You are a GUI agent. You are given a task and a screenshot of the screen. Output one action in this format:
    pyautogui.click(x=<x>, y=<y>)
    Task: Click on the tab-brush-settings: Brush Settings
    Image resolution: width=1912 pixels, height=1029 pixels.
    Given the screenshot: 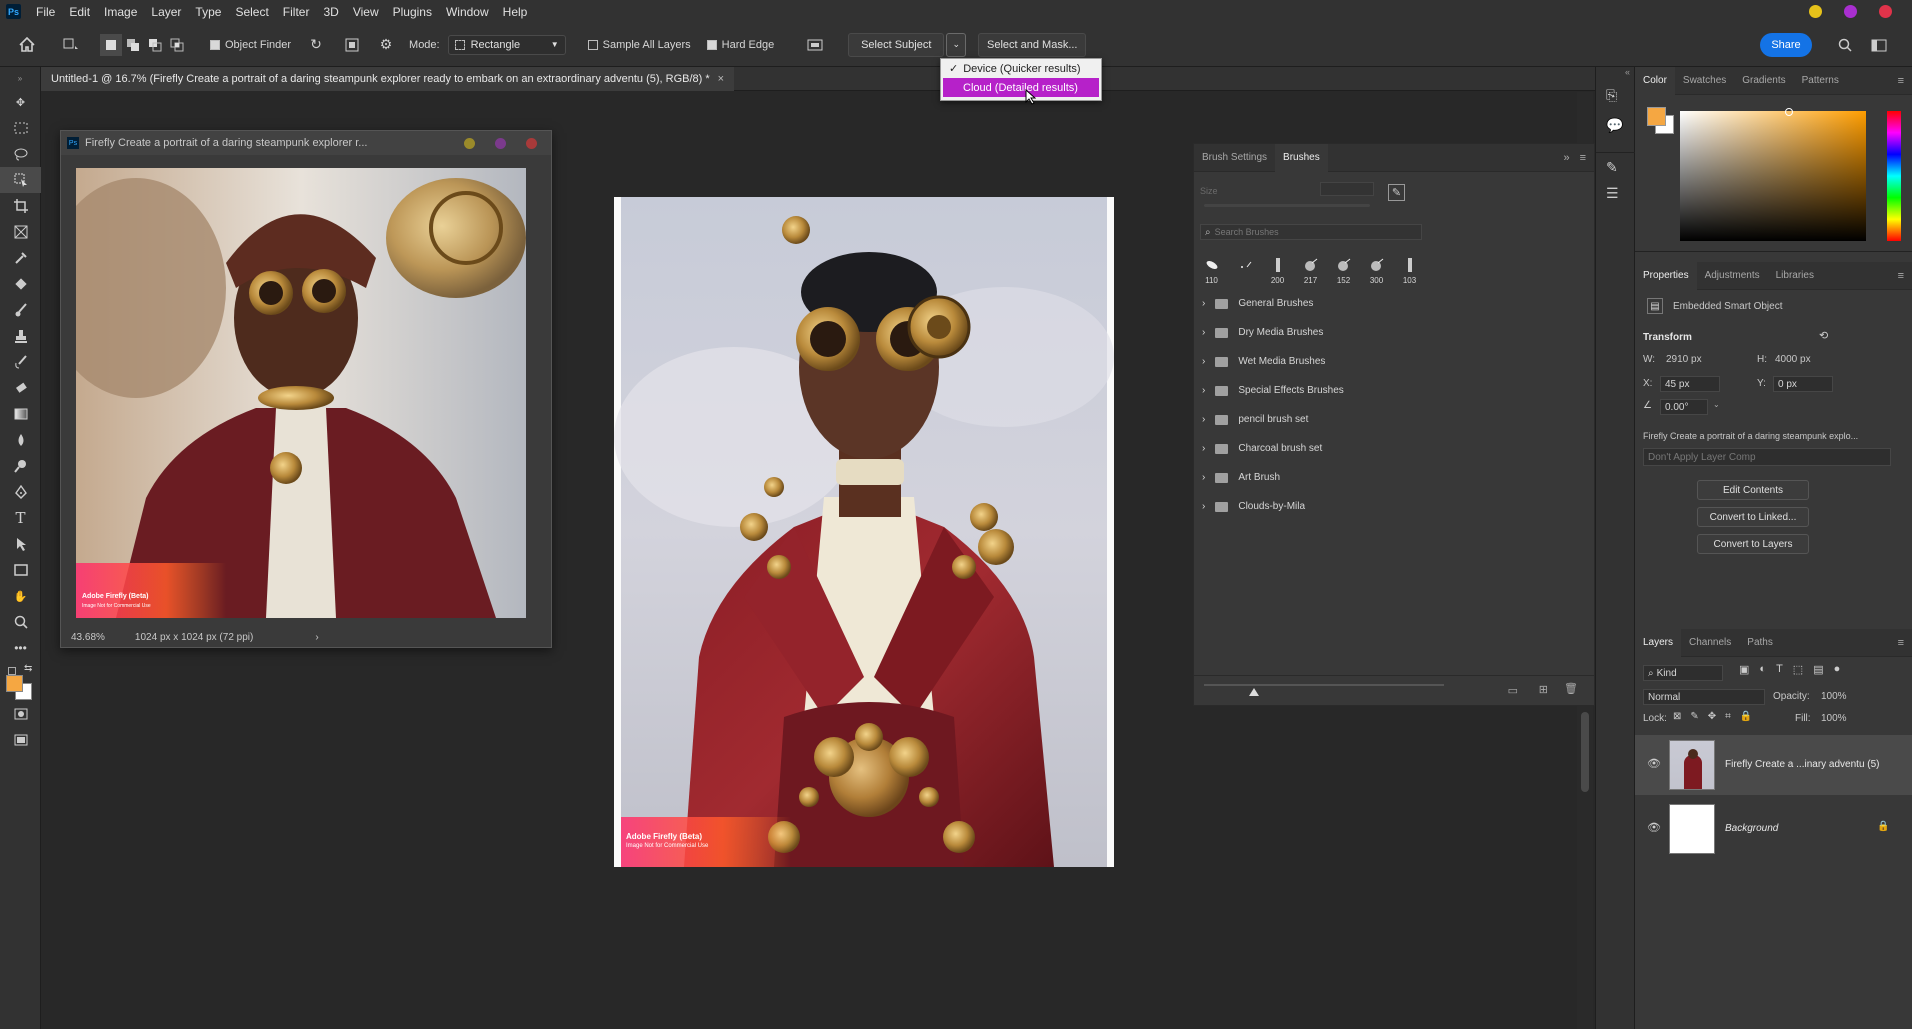 What is the action you would take?
    pyautogui.click(x=1234, y=158)
    